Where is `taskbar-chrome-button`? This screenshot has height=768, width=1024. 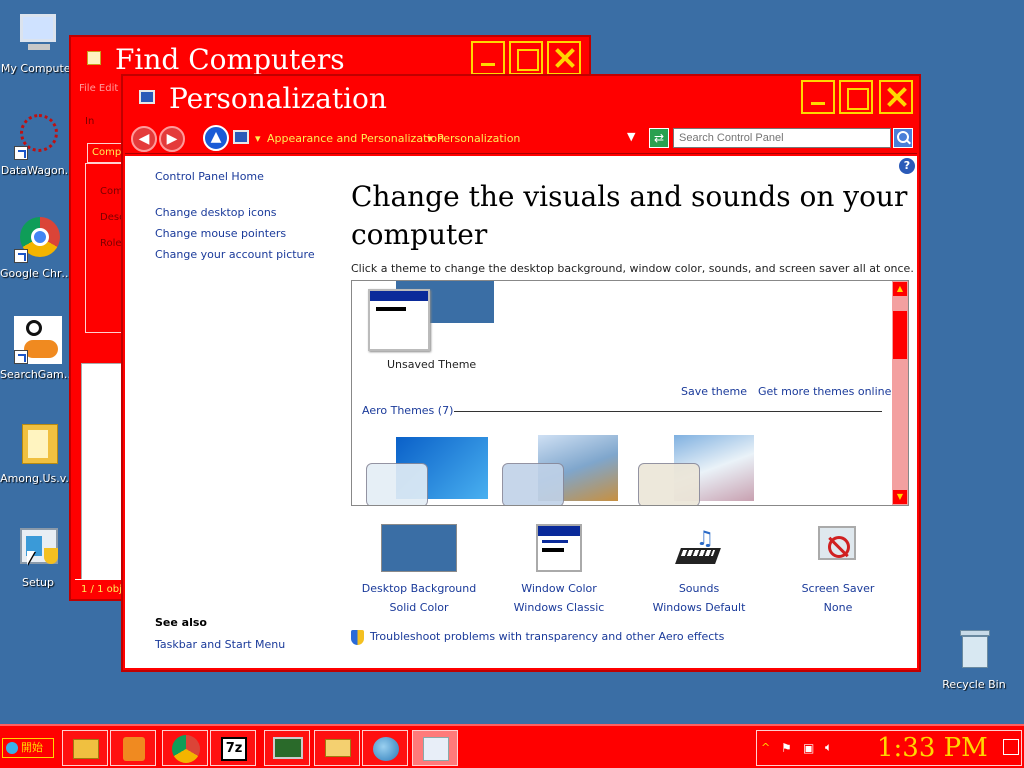
taskbar-chrome-button is located at coordinates (185, 748).